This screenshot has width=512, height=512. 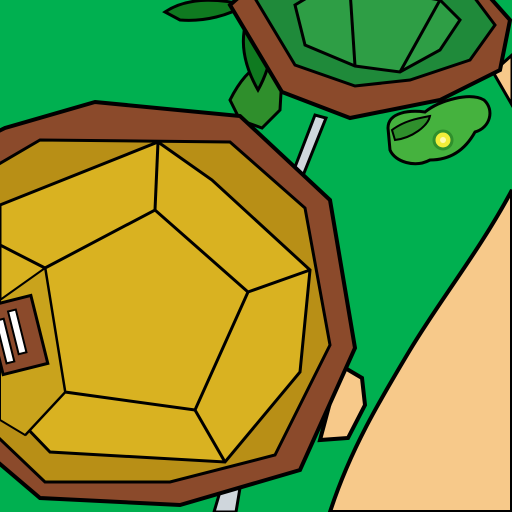 What do you see at coordinates (443, 140) in the screenshot?
I see `flower-center` at bounding box center [443, 140].